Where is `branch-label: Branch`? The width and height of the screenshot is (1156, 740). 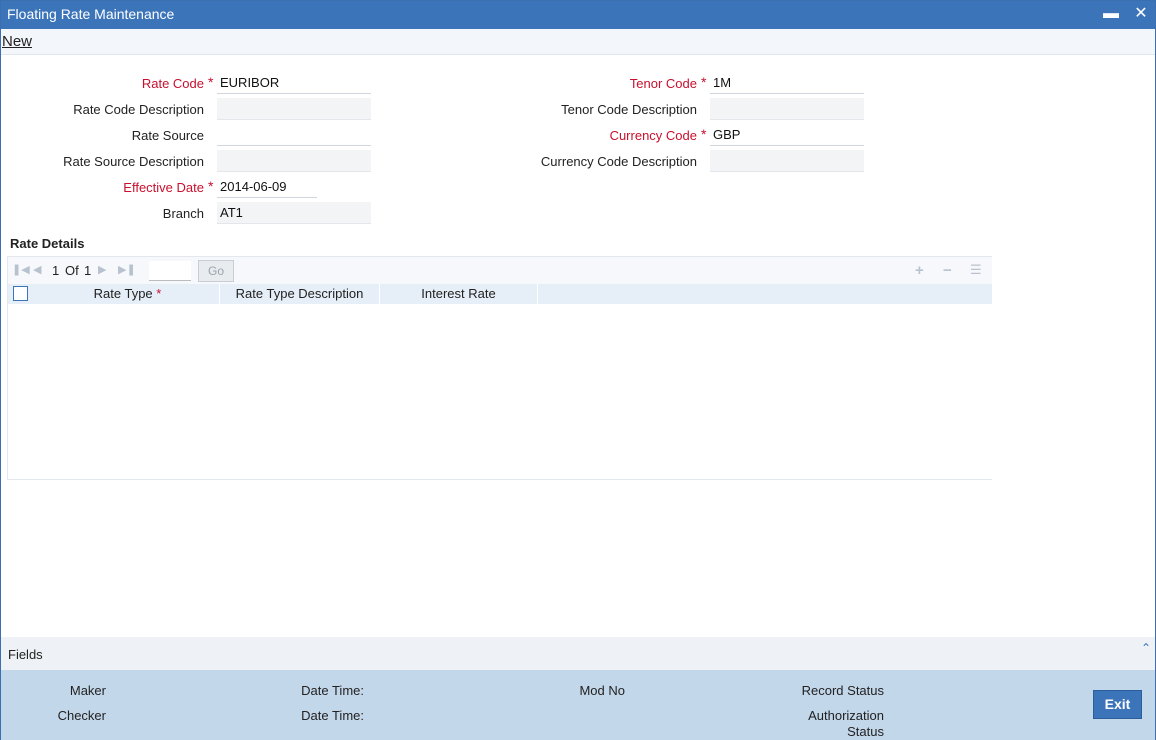
branch-label: Branch is located at coordinates (183, 213).